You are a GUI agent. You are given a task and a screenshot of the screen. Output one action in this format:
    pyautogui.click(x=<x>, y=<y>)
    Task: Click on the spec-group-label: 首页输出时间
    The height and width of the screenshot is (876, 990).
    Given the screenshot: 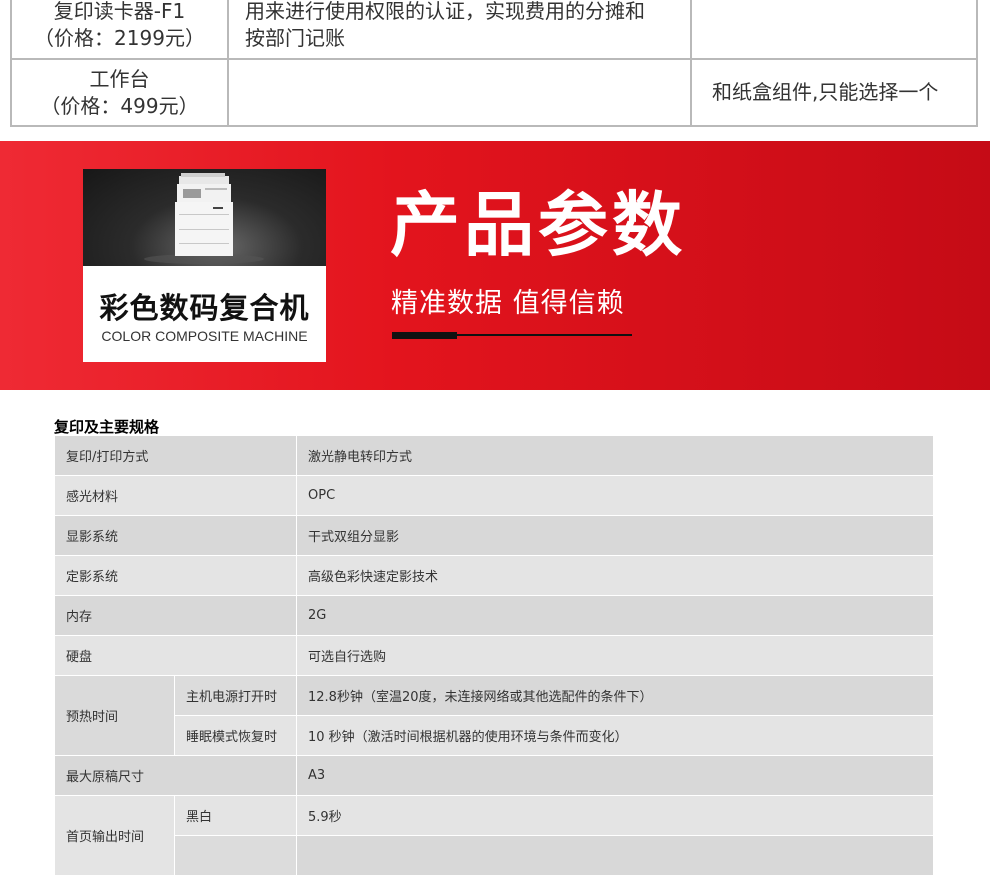 What is the action you would take?
    pyautogui.click(x=114, y=835)
    